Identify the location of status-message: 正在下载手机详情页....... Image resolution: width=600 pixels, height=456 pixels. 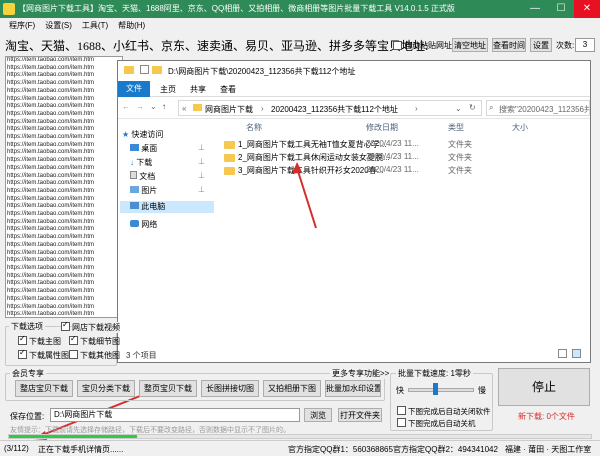
(81, 449).